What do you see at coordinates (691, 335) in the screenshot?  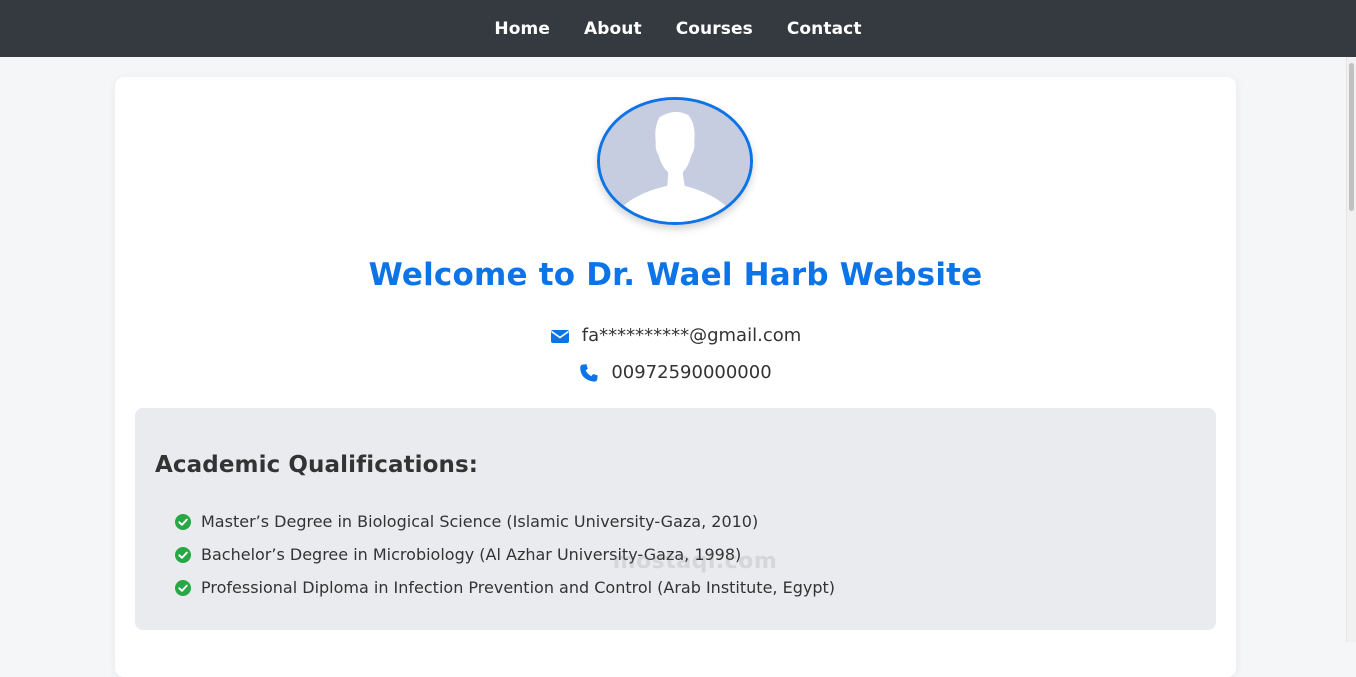 I see `email-text: fa**********@gmail.com` at bounding box center [691, 335].